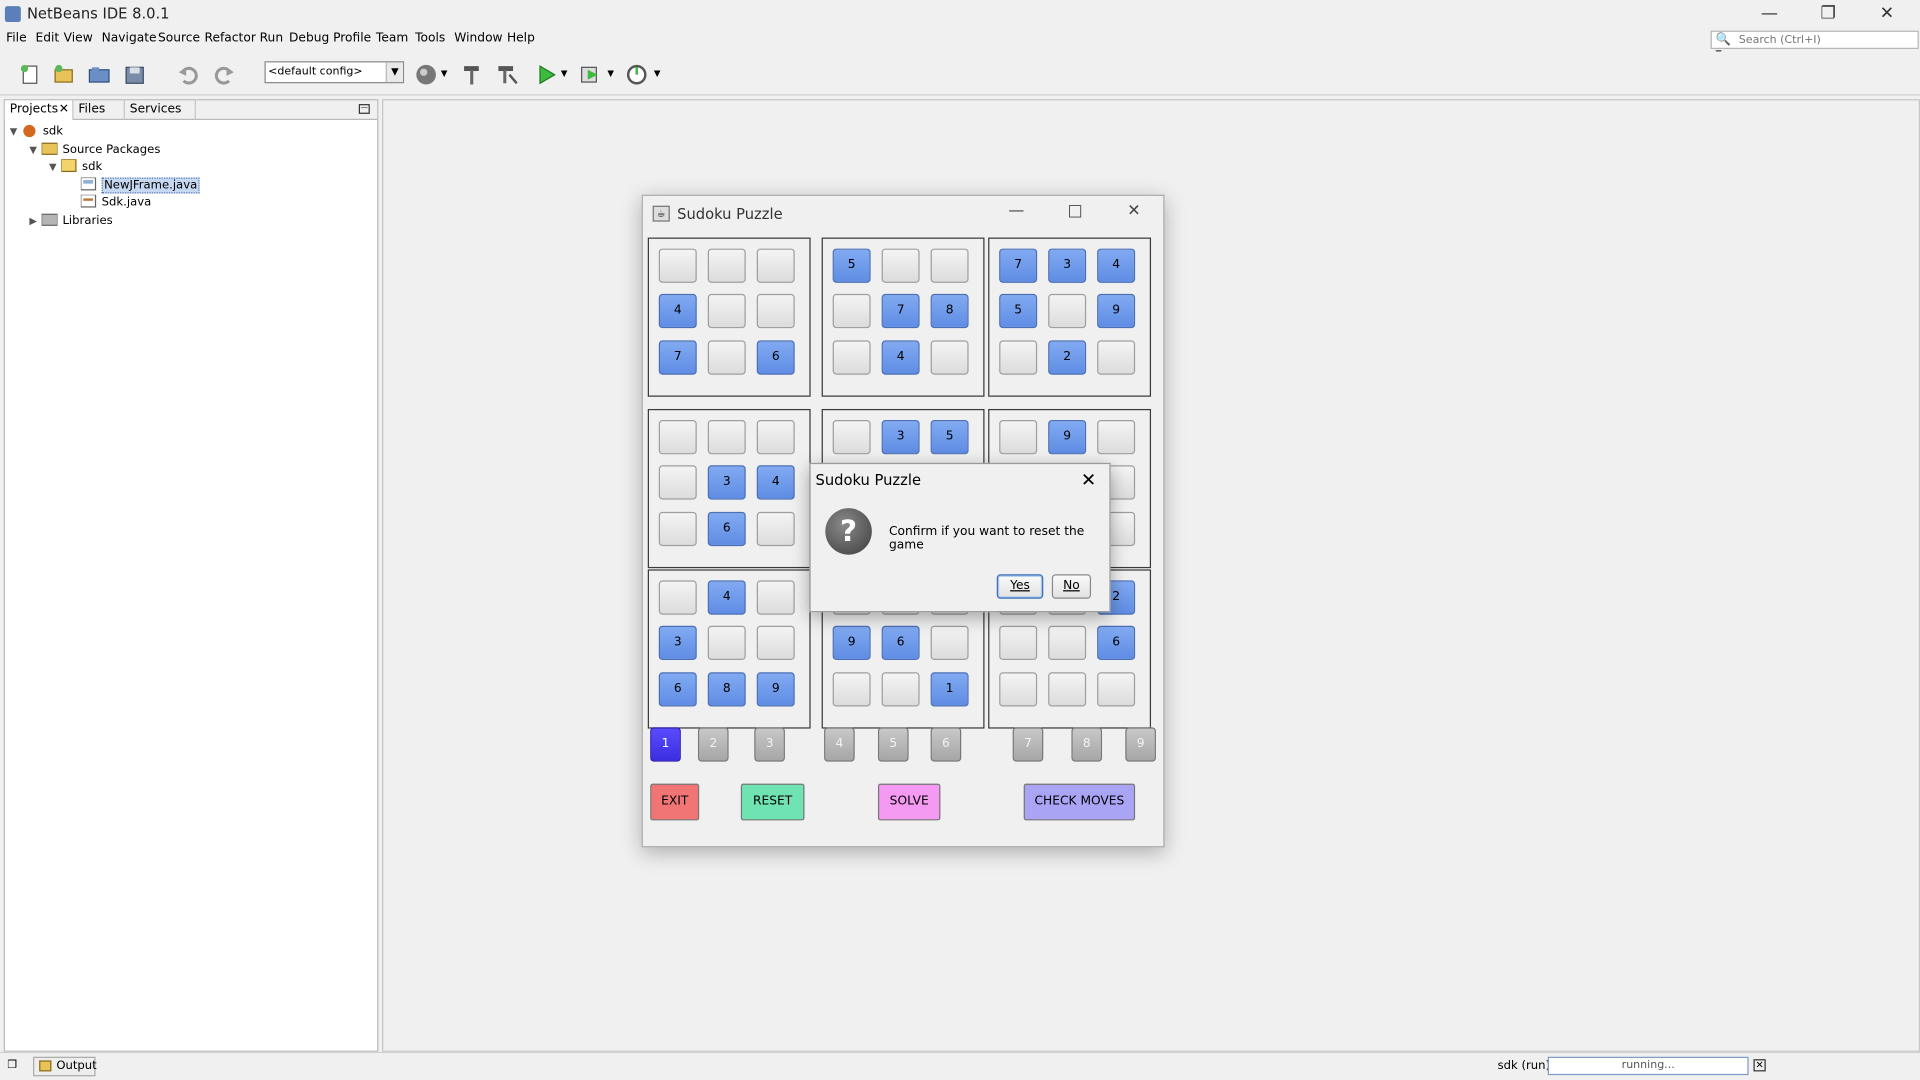  I want to click on reset-button: RESET, so click(772, 802).